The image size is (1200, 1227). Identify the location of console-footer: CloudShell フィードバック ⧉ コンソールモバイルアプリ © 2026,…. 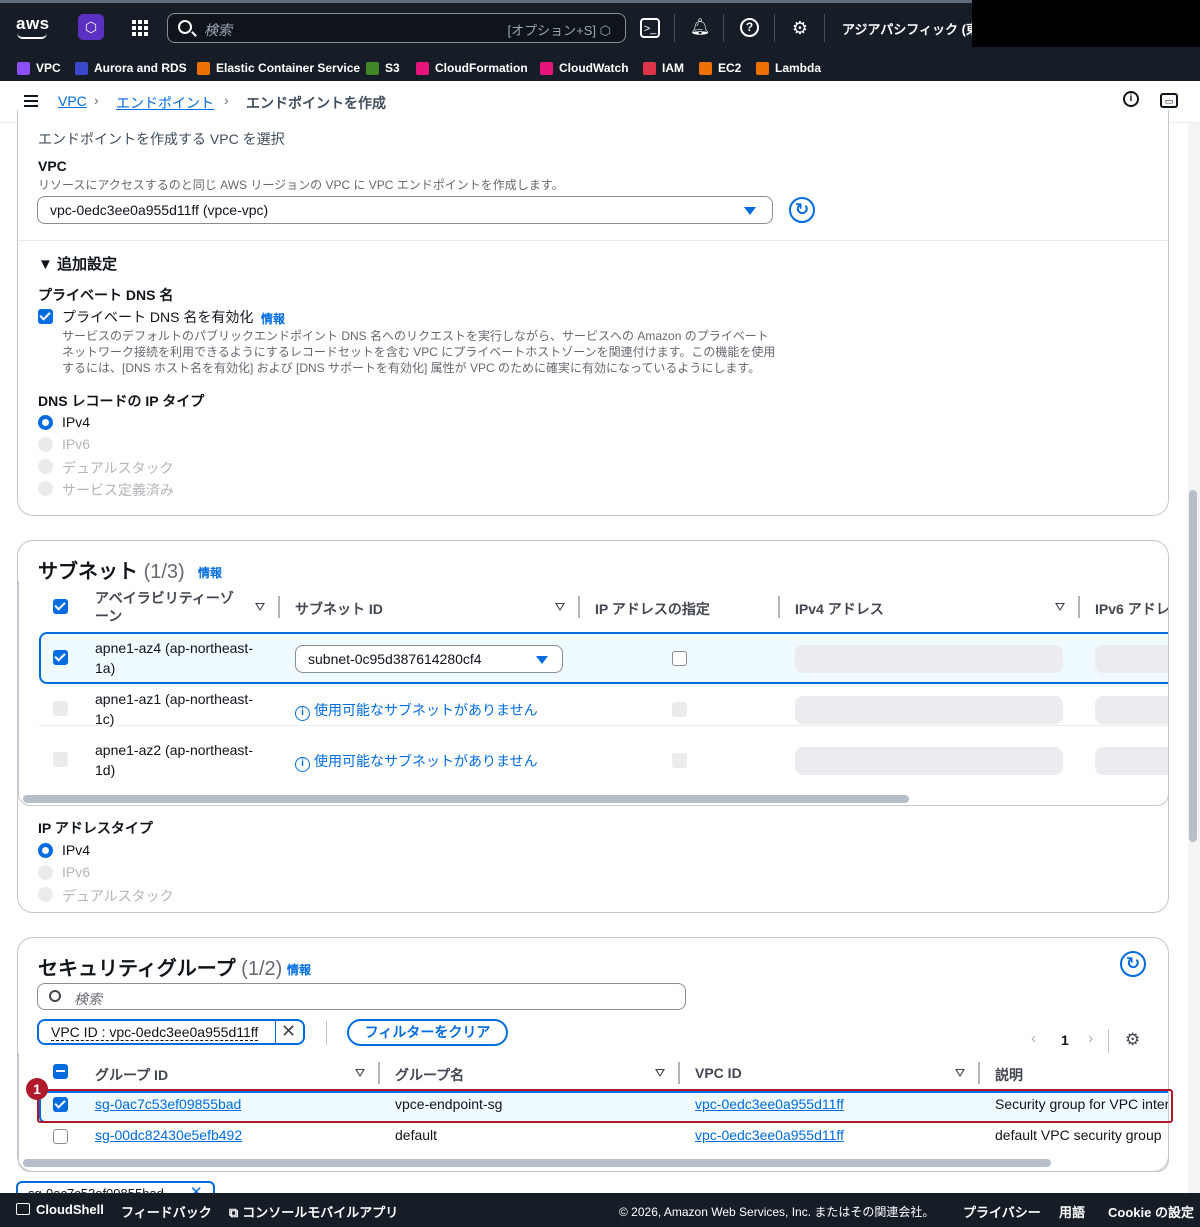
(600, 1210).